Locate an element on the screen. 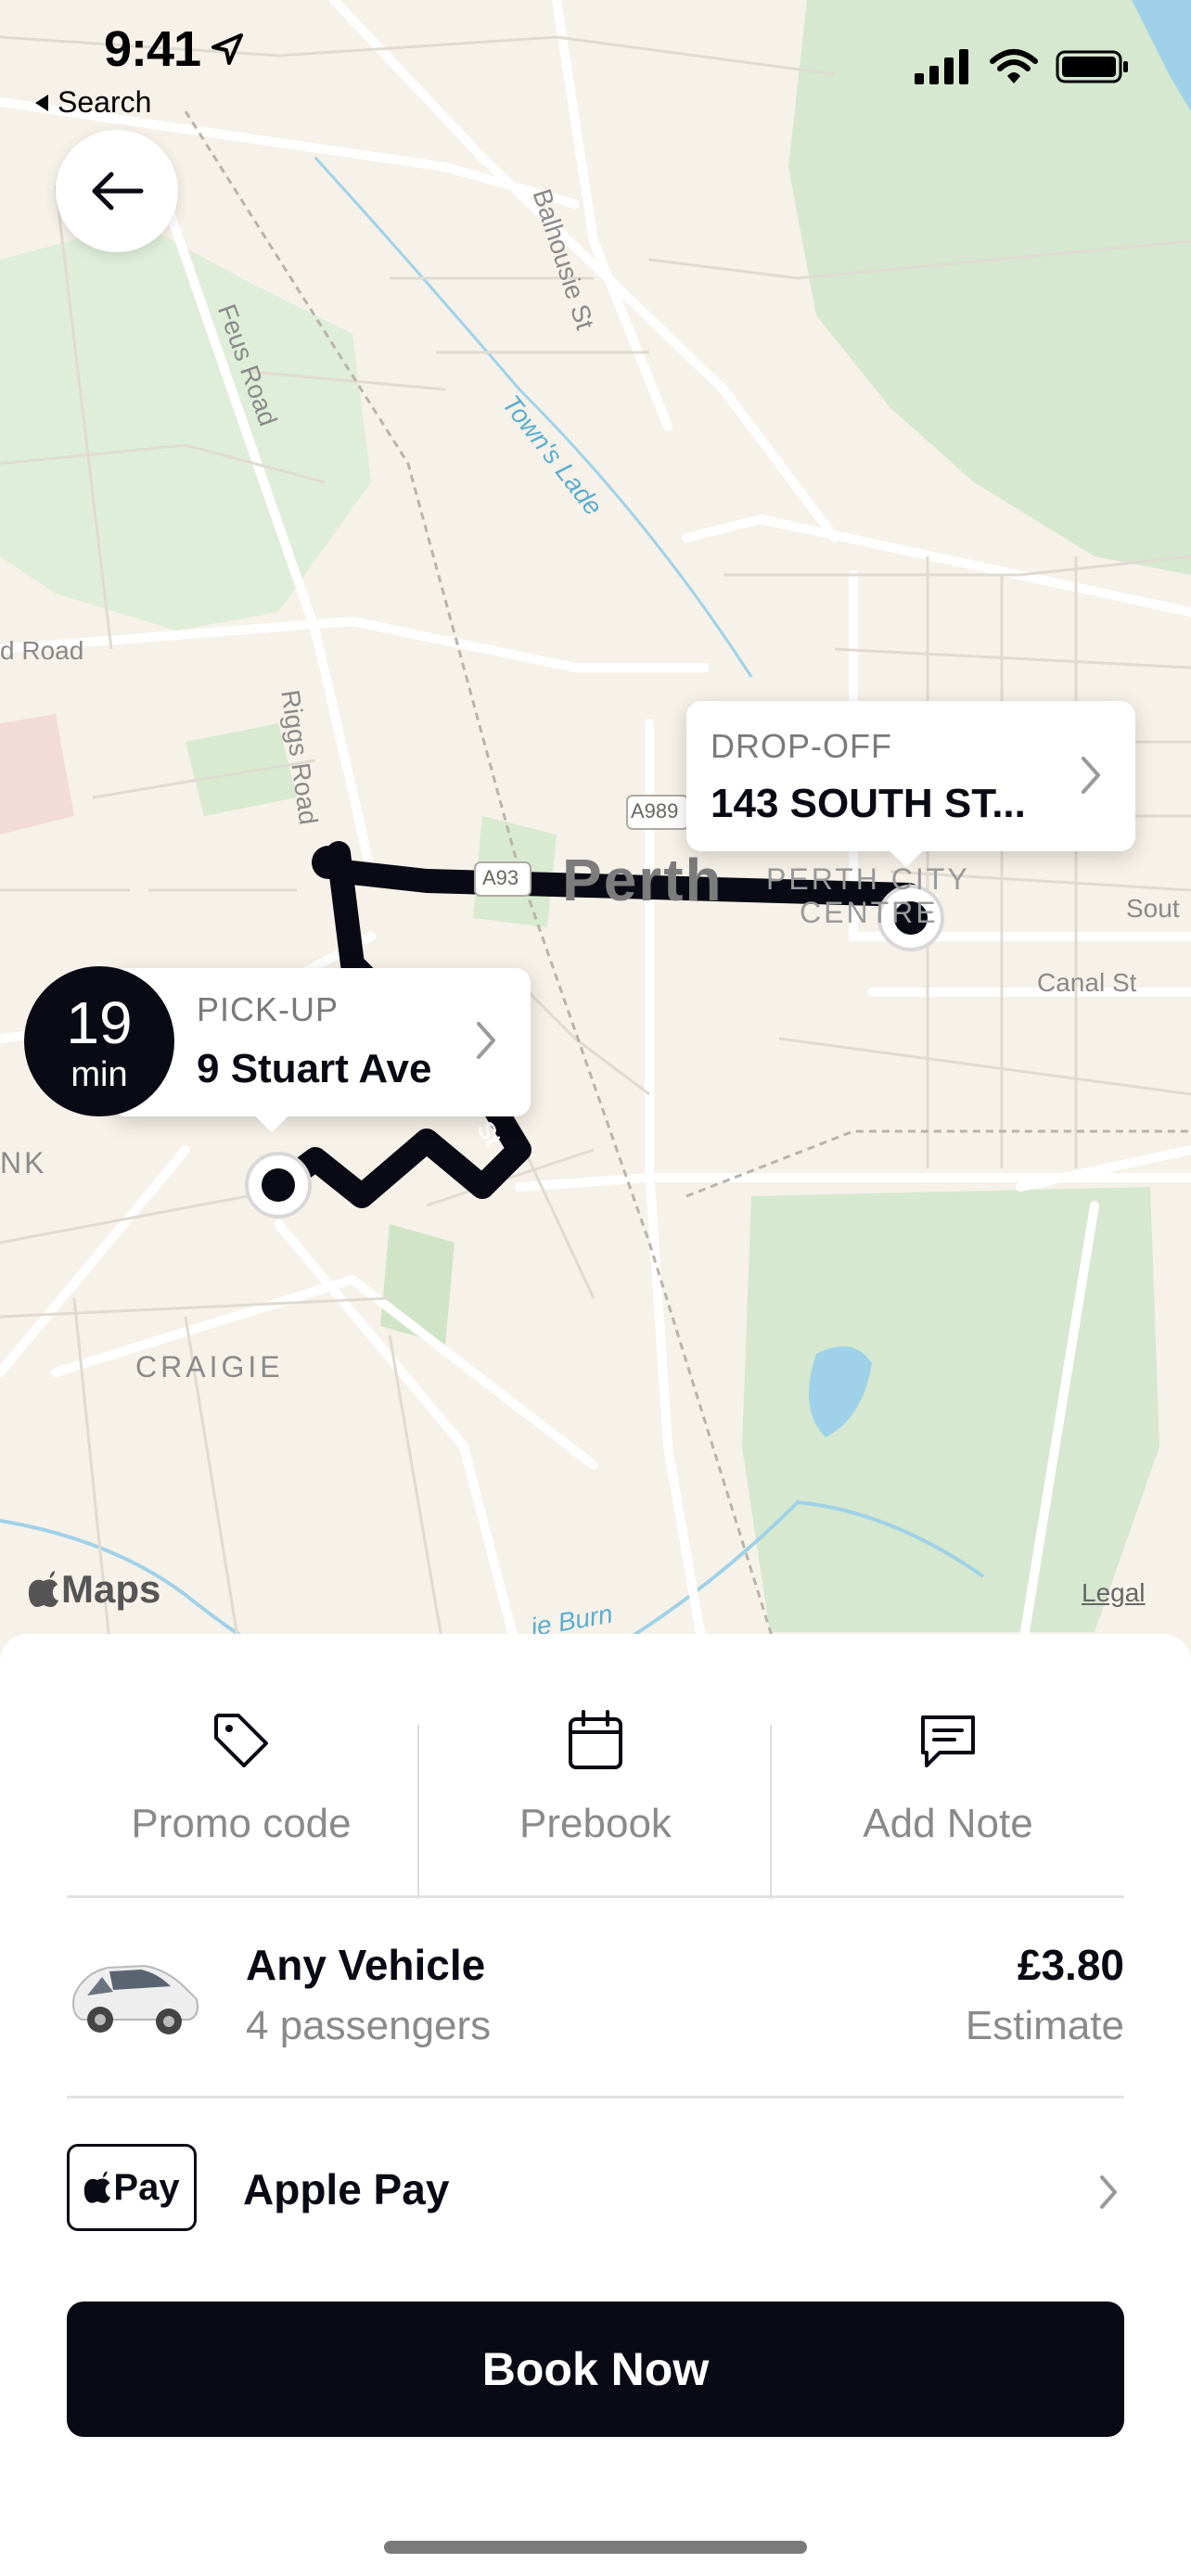 Image resolution: width=1191 pixels, height=2576 pixels. dropoff-label: DROP-OFF is located at coordinates (801, 746).